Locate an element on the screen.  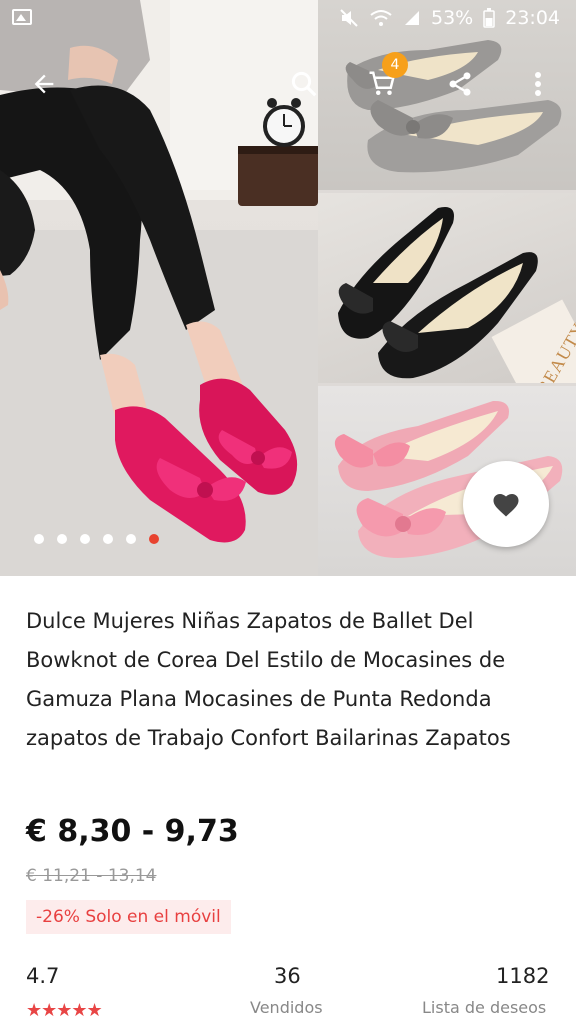
original-price: € 11,21 - 13,14 is located at coordinates (91, 876).